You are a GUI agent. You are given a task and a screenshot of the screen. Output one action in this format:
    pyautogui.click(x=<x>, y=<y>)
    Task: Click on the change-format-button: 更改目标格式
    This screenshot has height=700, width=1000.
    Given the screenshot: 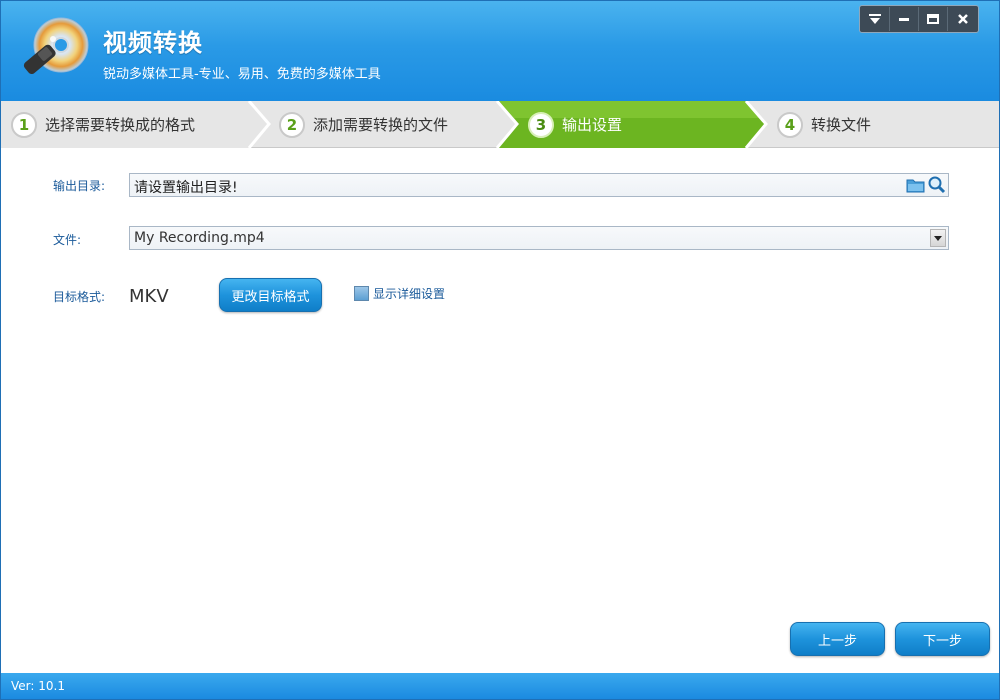 What is the action you would take?
    pyautogui.click(x=270, y=295)
    